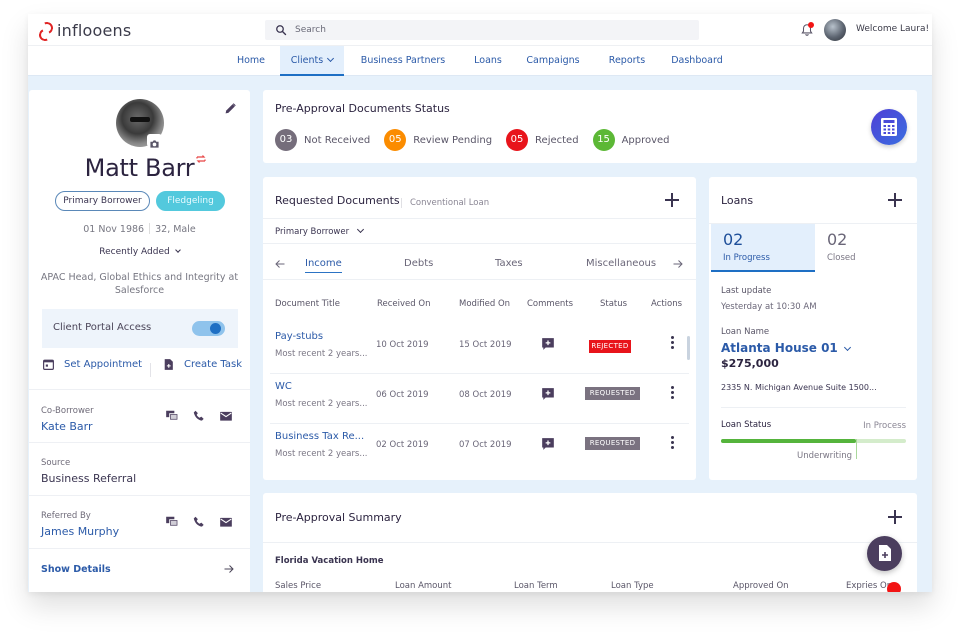 This screenshot has height=634, width=960. I want to click on borrower-select: Primary Borrower, so click(320, 231).